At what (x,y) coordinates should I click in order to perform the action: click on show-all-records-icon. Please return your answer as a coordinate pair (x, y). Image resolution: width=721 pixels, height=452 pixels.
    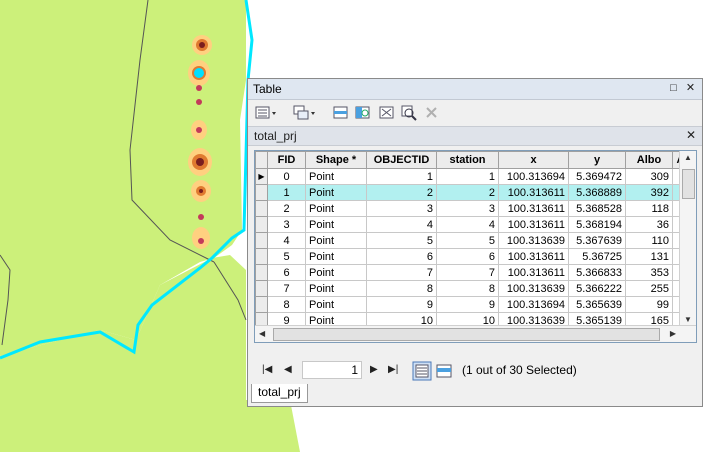
    Looking at the image, I should click on (422, 371).